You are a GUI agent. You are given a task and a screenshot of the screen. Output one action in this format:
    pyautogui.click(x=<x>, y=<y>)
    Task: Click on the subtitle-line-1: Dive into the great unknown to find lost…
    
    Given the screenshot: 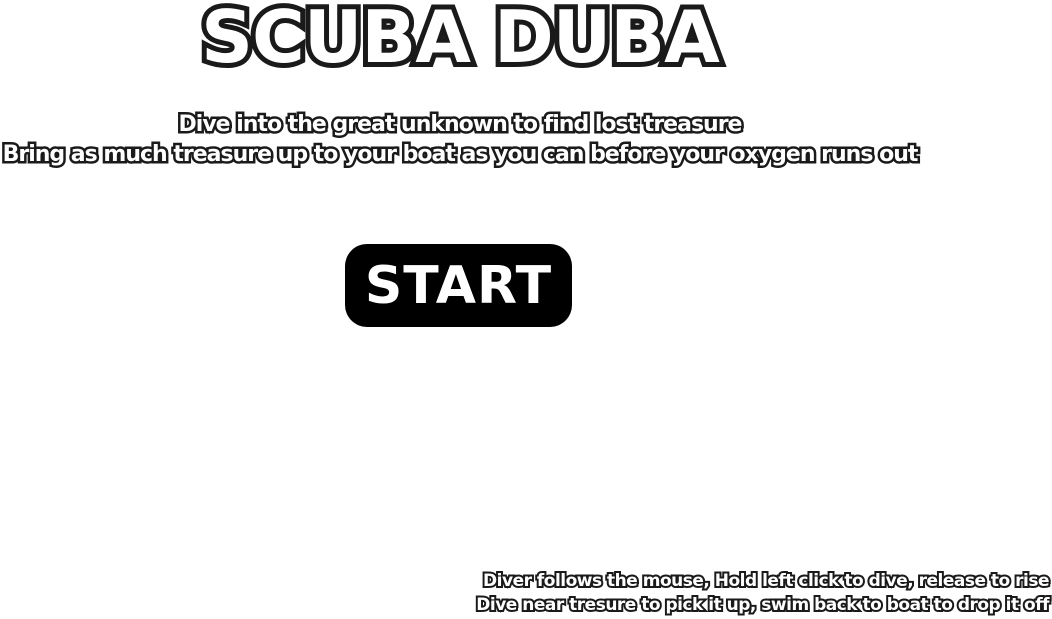 What is the action you would take?
    pyautogui.click(x=460, y=125)
    